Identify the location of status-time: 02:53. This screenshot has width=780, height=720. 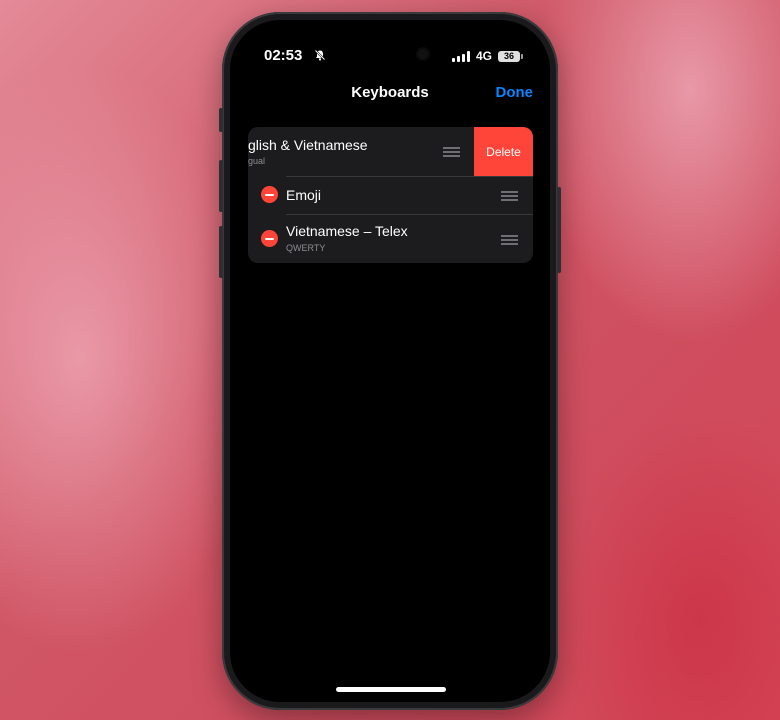
(283, 55).